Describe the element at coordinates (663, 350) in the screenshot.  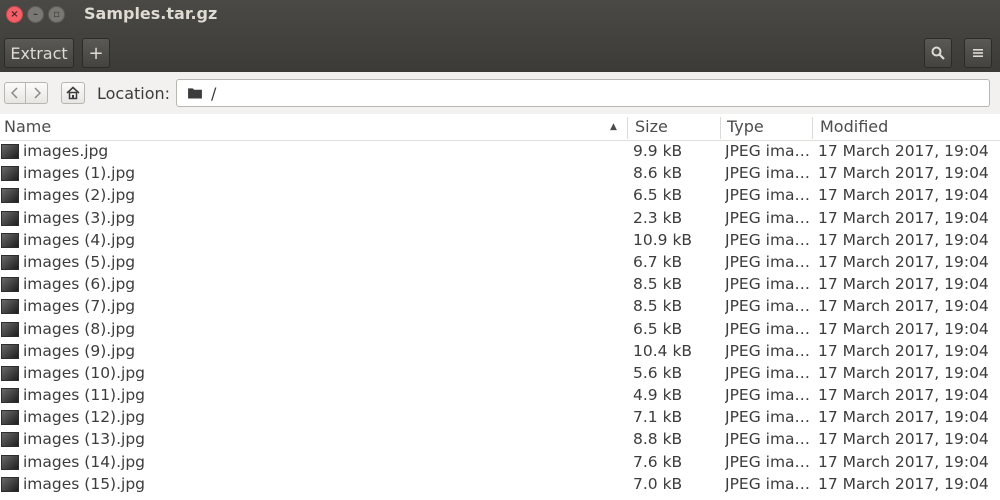
I see `file-size: 10.4 kB` at that location.